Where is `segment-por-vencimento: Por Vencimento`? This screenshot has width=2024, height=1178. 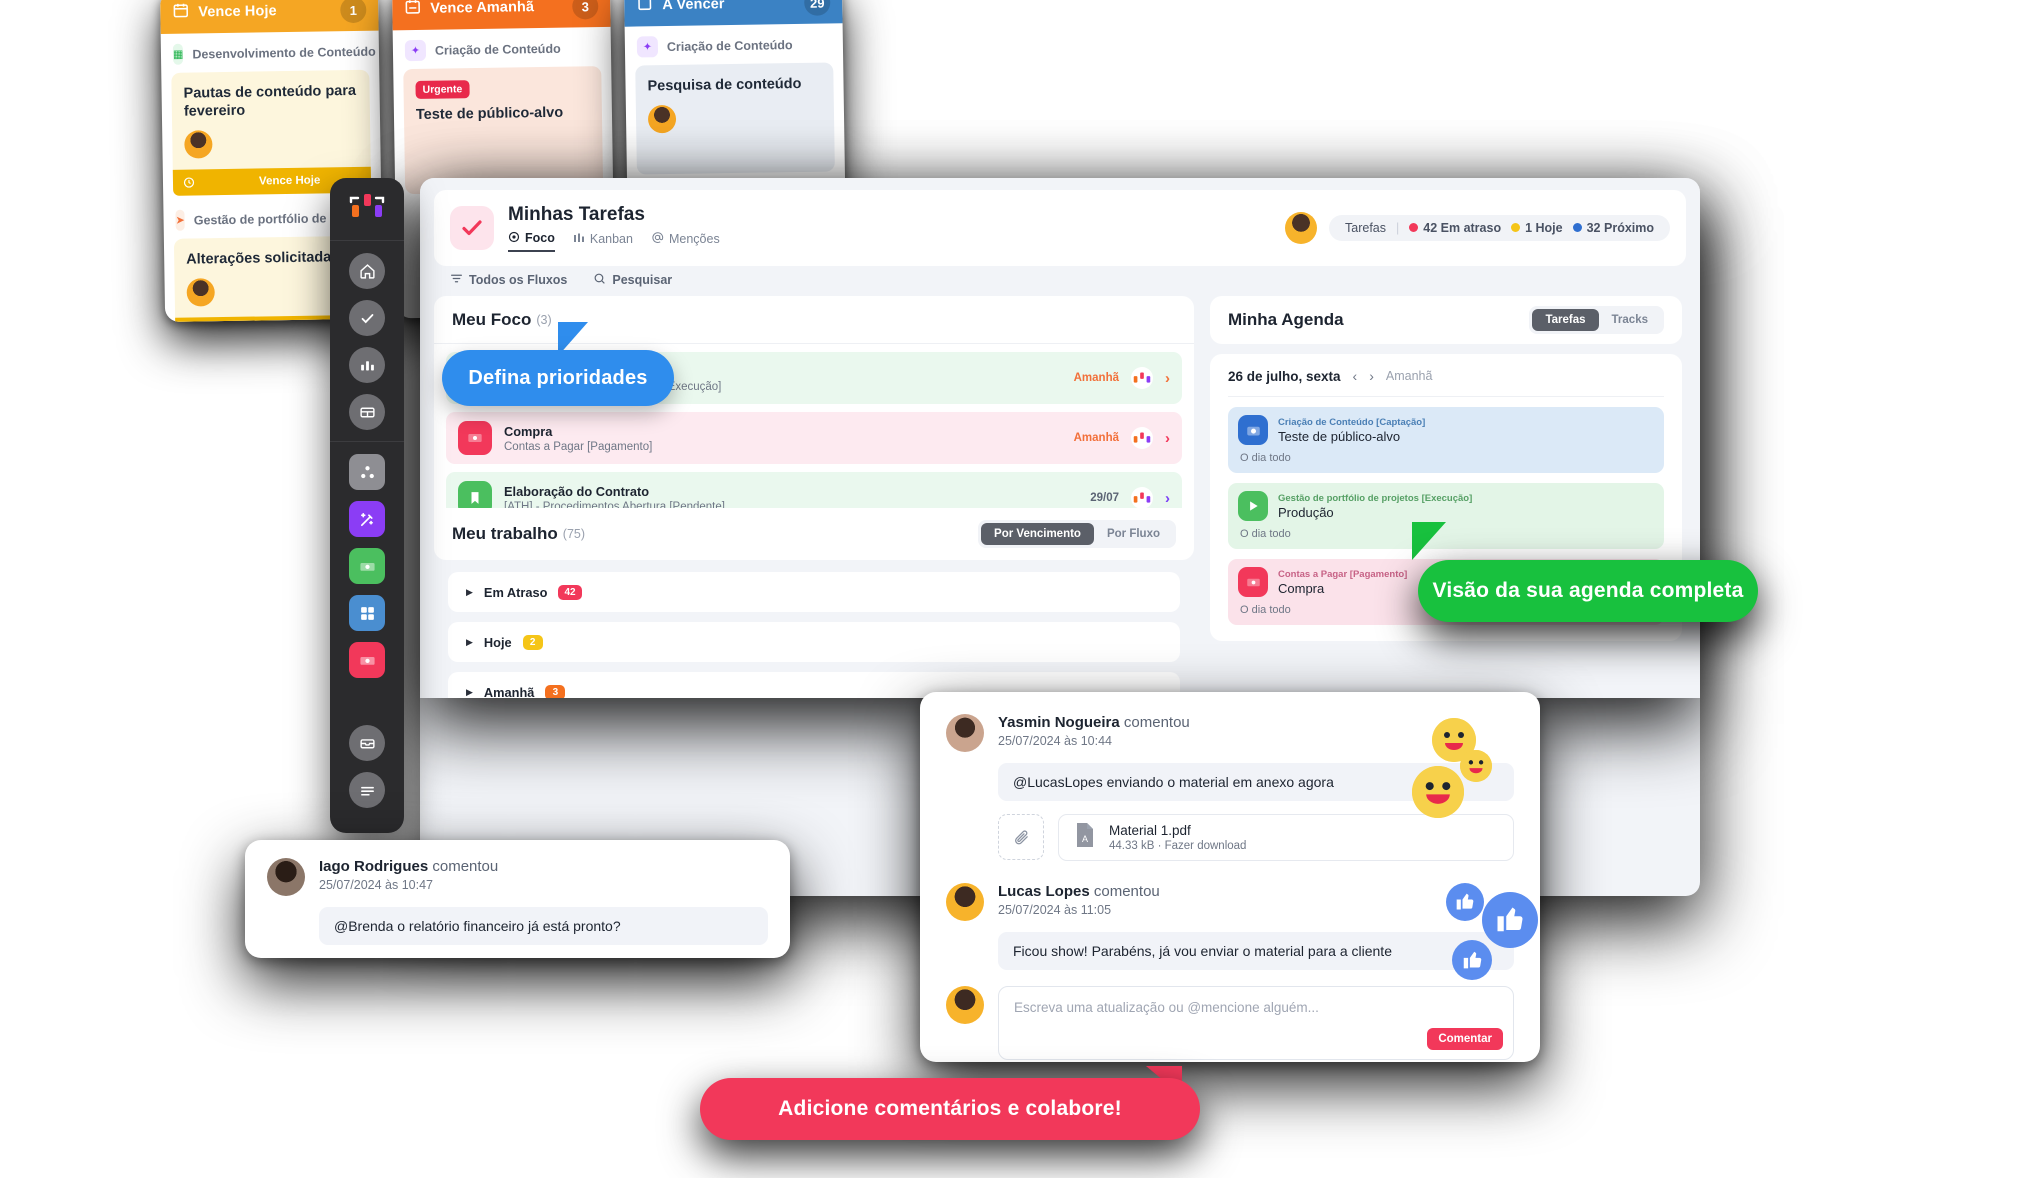 segment-por-vencimento: Por Vencimento is located at coordinates (1037, 534).